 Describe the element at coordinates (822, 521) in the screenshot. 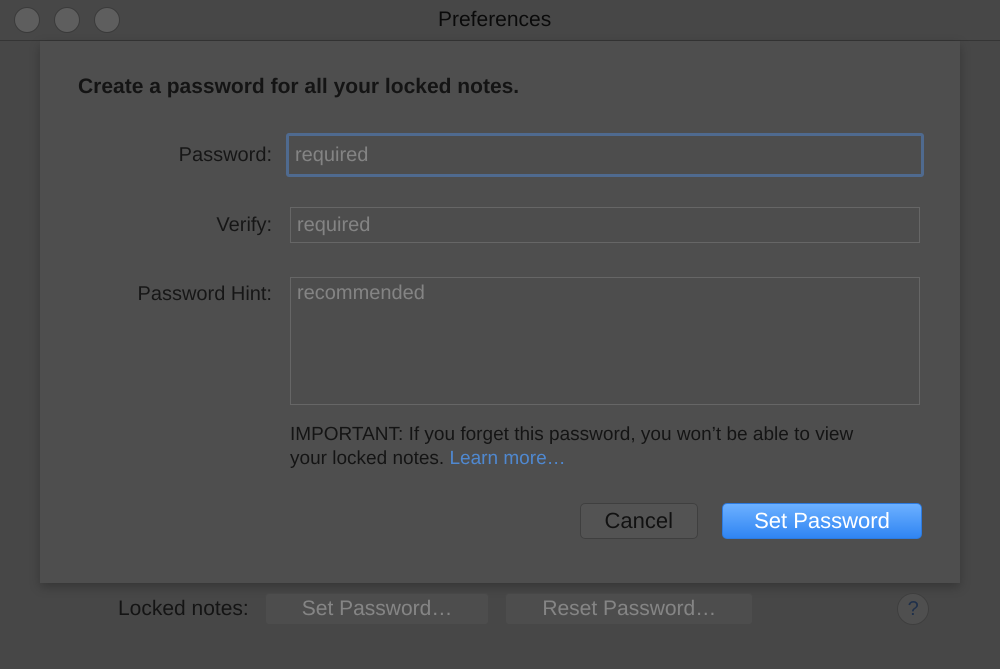

I see `set-password-button: Set Password` at that location.